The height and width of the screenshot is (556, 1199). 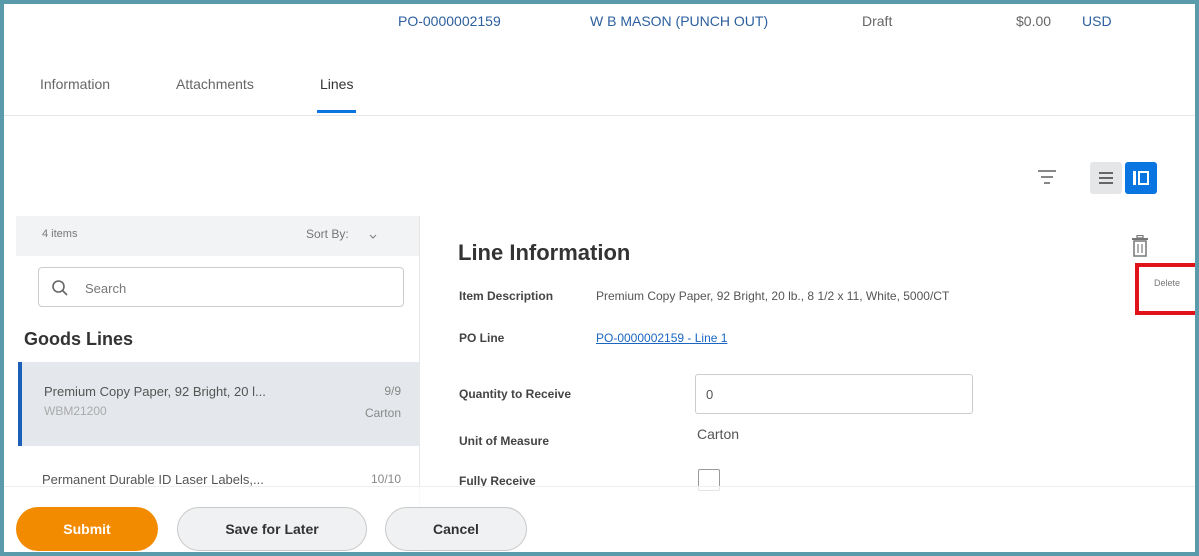 I want to click on unit-of-measure-value: Carton, so click(x=718, y=434).